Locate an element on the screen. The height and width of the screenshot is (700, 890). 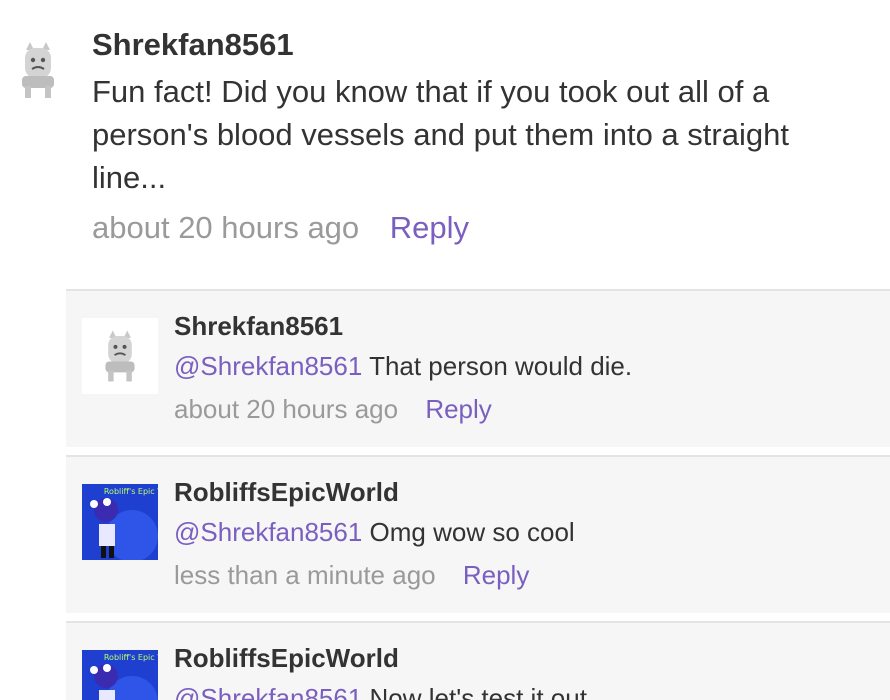
reply-body: @Shrekfan8561 That person would die. is located at coordinates (403, 366).